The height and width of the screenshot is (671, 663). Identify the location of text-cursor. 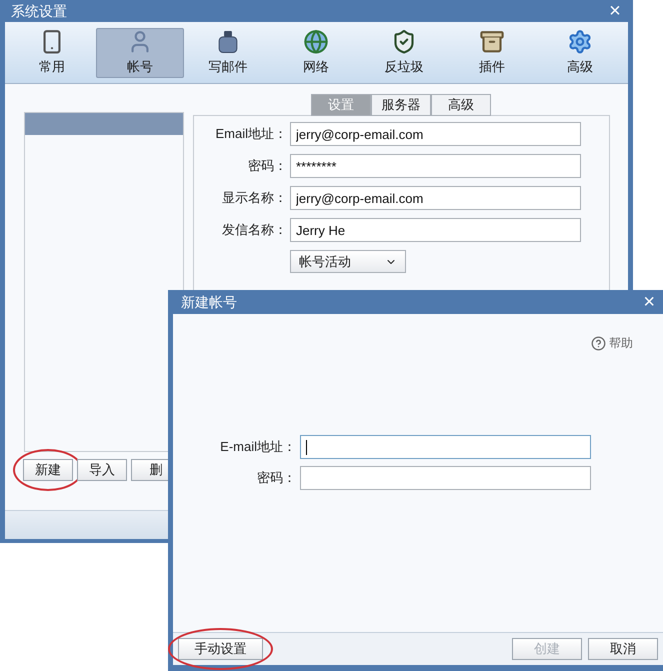
(306, 447).